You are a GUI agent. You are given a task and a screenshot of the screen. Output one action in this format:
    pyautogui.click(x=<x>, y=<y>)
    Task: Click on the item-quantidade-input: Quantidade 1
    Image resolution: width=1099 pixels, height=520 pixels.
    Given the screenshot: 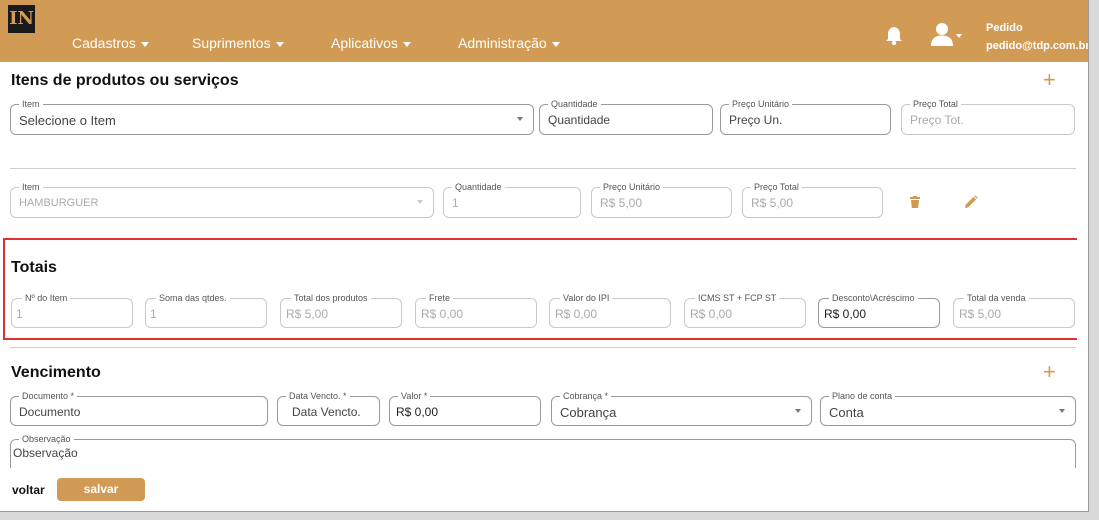 What is the action you would take?
    pyautogui.click(x=512, y=199)
    